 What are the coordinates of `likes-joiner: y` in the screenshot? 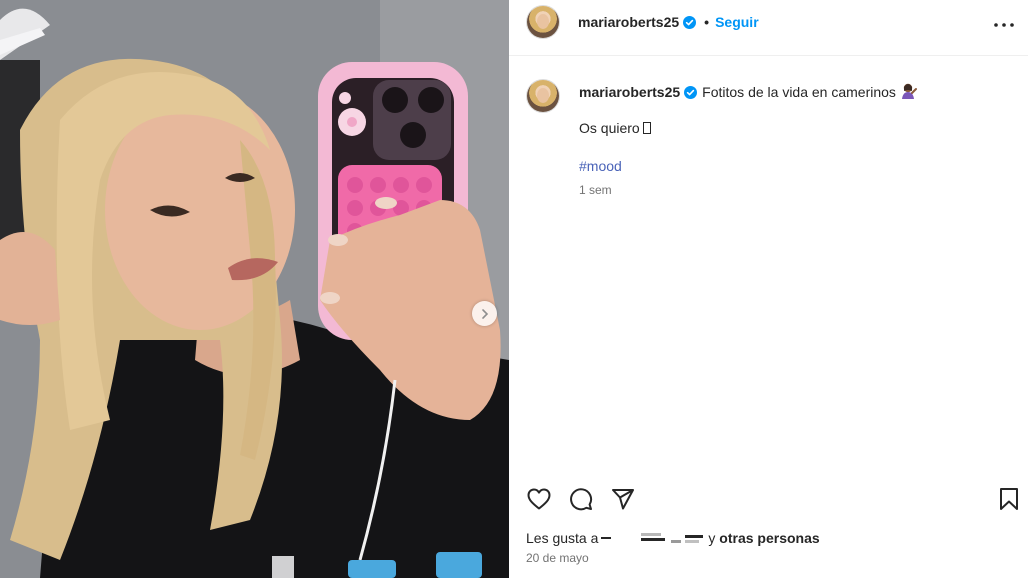 It's located at (712, 538).